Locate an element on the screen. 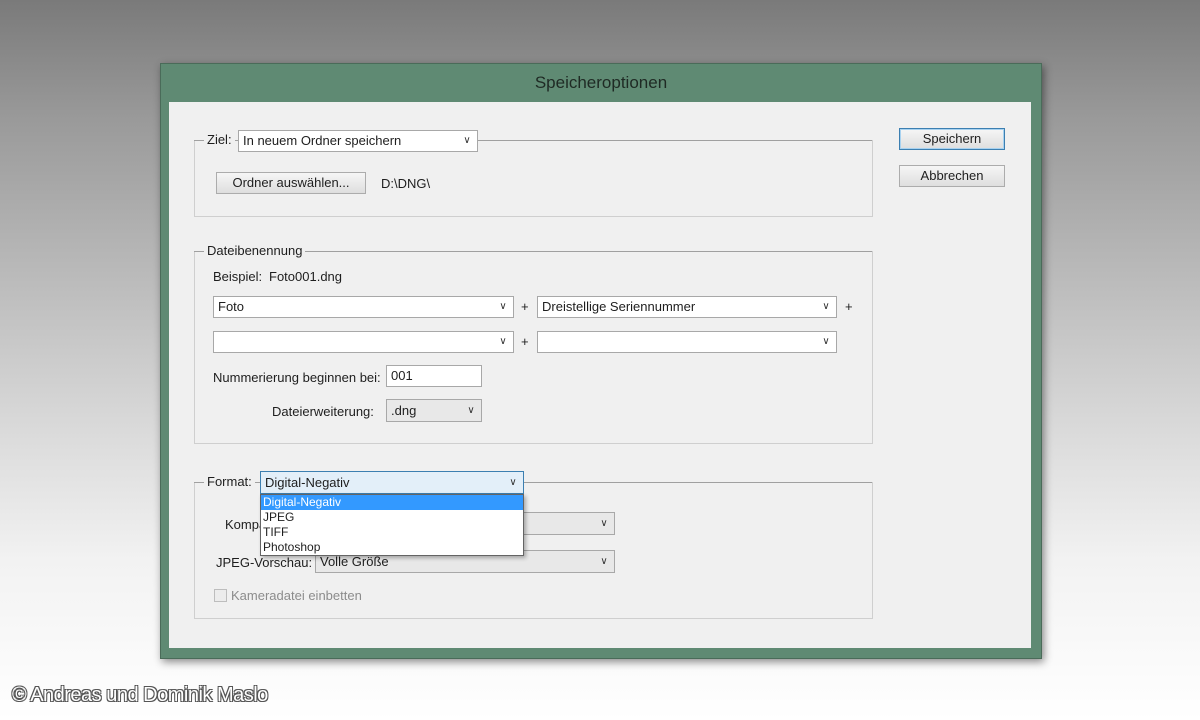 The image size is (1200, 720). destination-select: In neuem Ordner speichern ∨ is located at coordinates (358, 141).